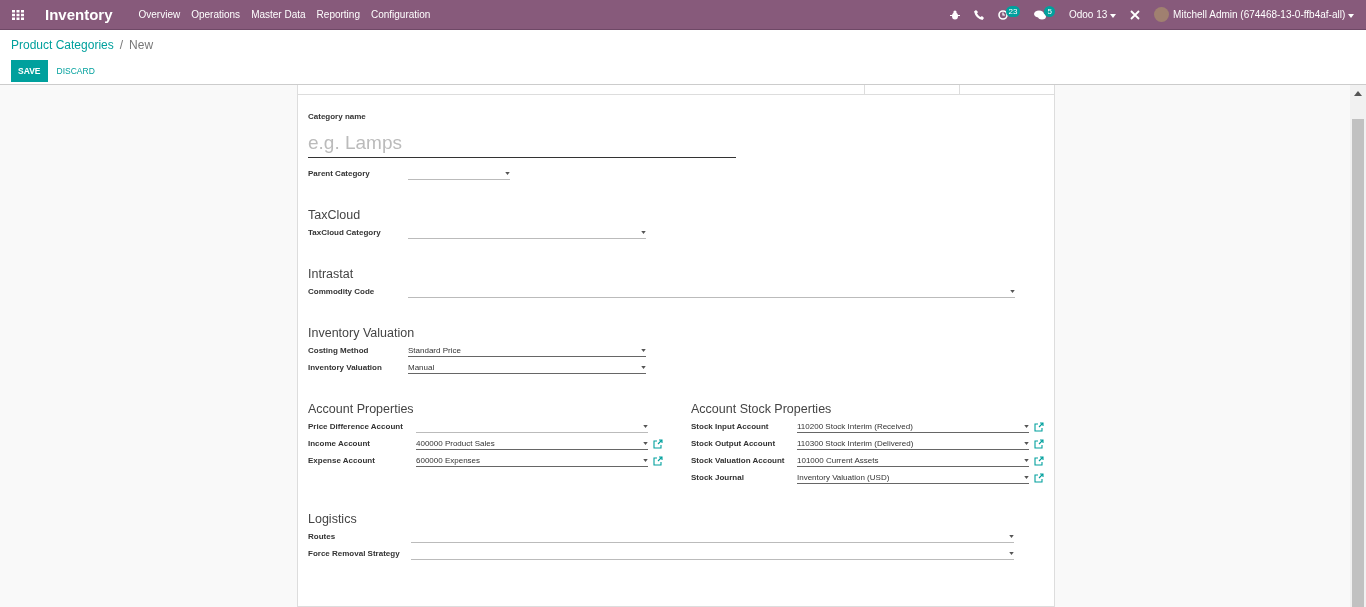 Image resolution: width=1366 pixels, height=607 pixels. What do you see at coordinates (913, 477) in the screenshot?
I see `select-field: Inventory Valuation (USD)` at bounding box center [913, 477].